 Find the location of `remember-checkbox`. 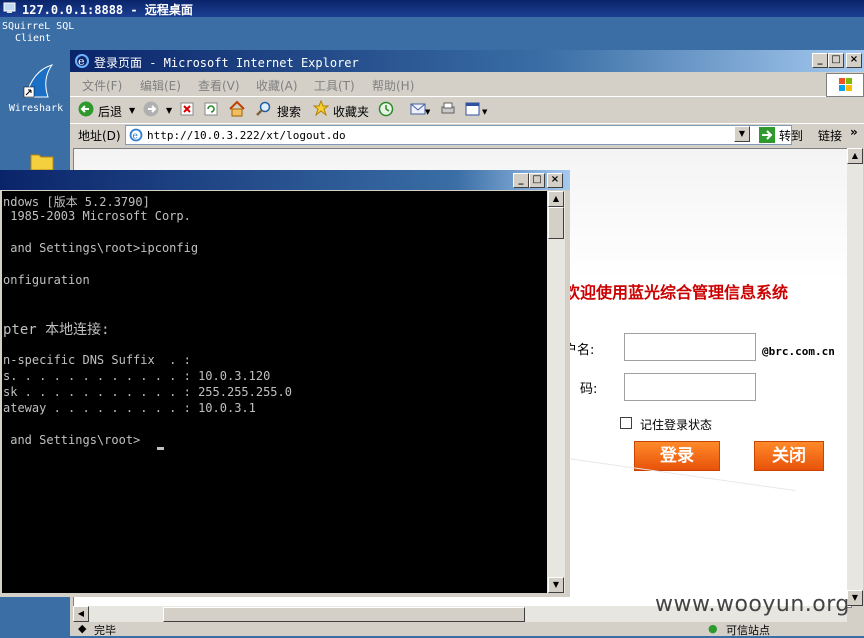

remember-checkbox is located at coordinates (626, 423).